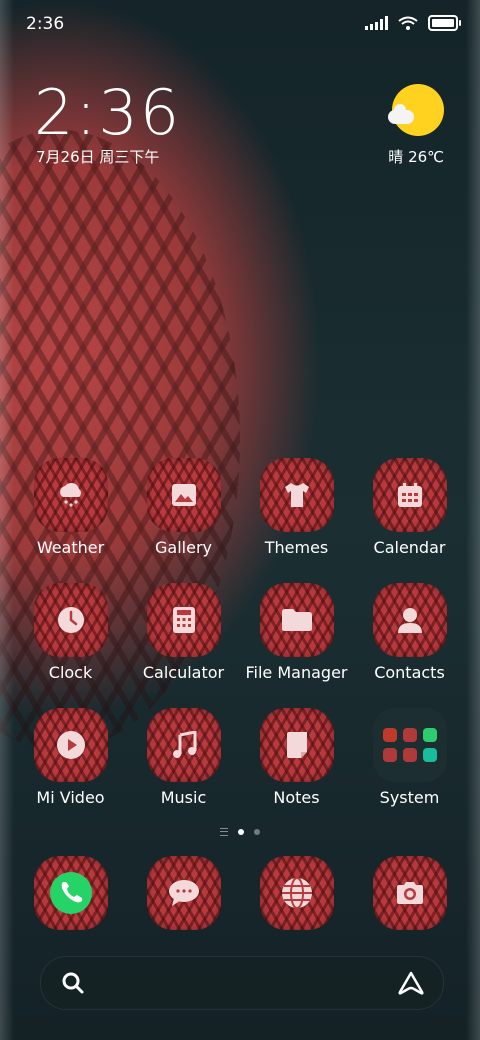 Image resolution: width=480 pixels, height=1040 pixels. What do you see at coordinates (409, 495) in the screenshot?
I see `calendar-icon` at bounding box center [409, 495].